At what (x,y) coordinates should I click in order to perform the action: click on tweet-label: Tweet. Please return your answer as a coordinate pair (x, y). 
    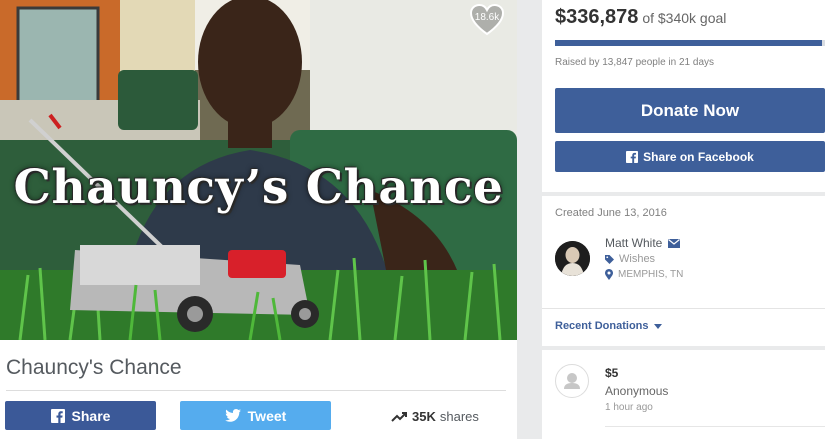
    Looking at the image, I should click on (267, 415).